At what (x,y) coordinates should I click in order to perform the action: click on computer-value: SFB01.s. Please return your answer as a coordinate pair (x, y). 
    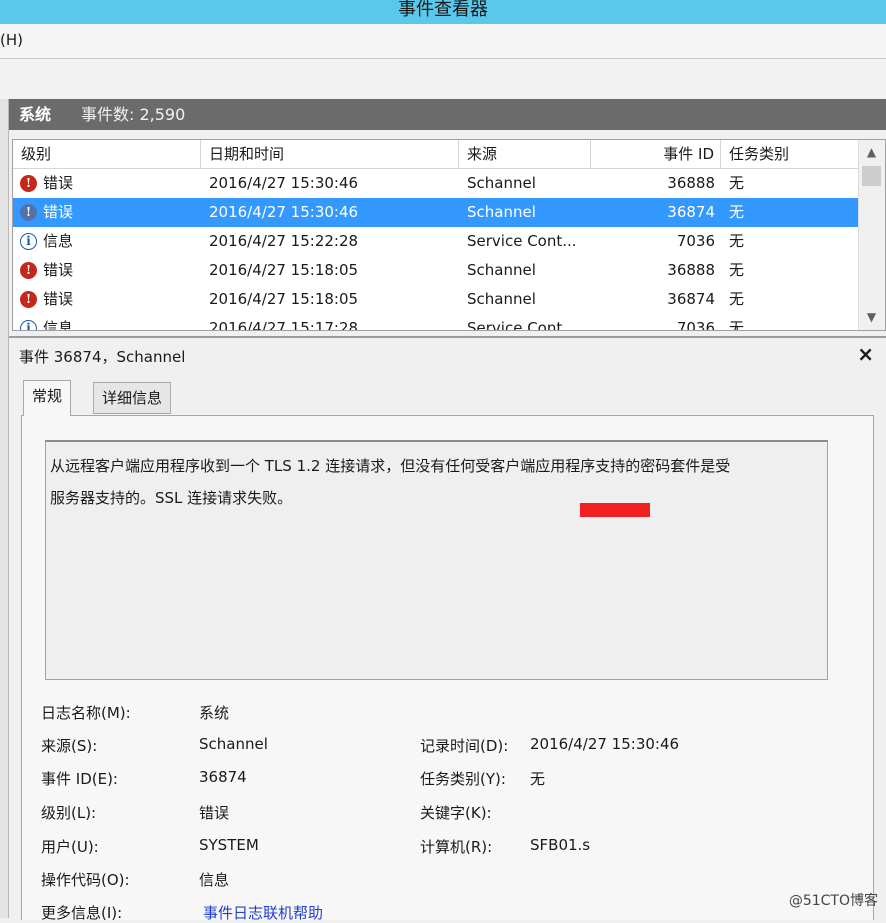
    Looking at the image, I should click on (560, 845).